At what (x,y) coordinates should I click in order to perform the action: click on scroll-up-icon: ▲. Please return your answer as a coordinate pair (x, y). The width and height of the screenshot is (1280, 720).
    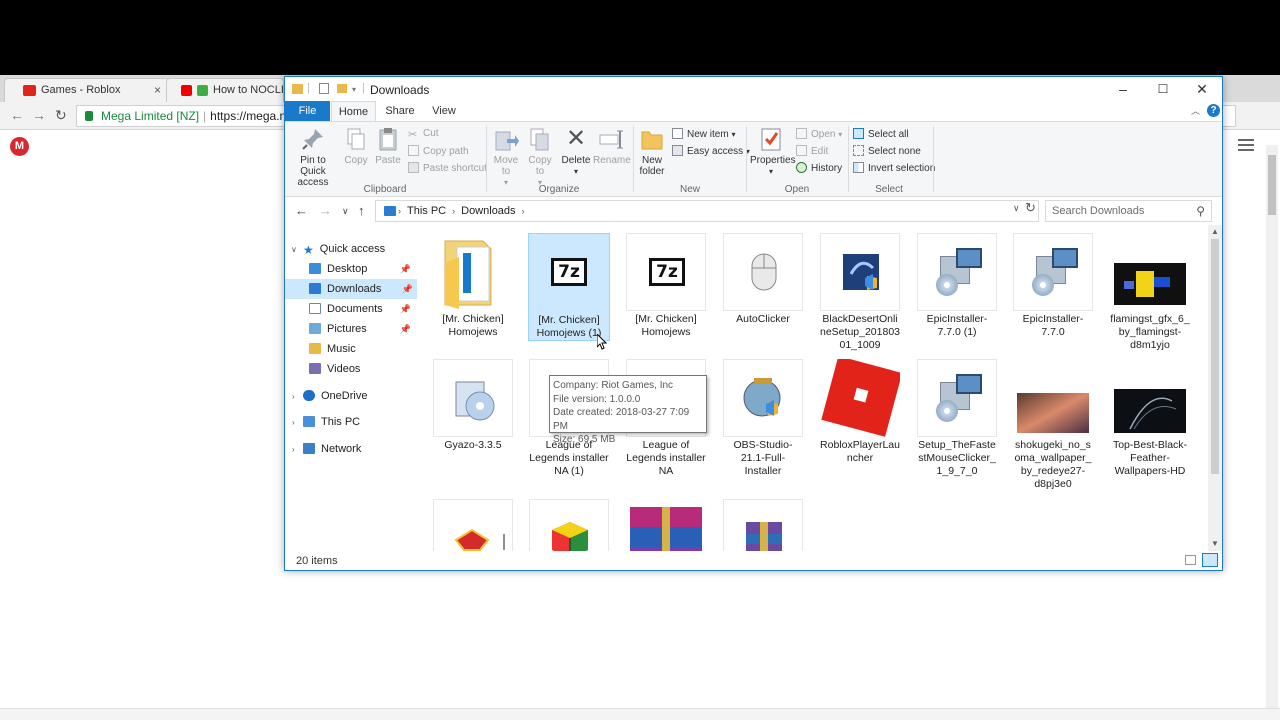
    Looking at the image, I should click on (1215, 231).